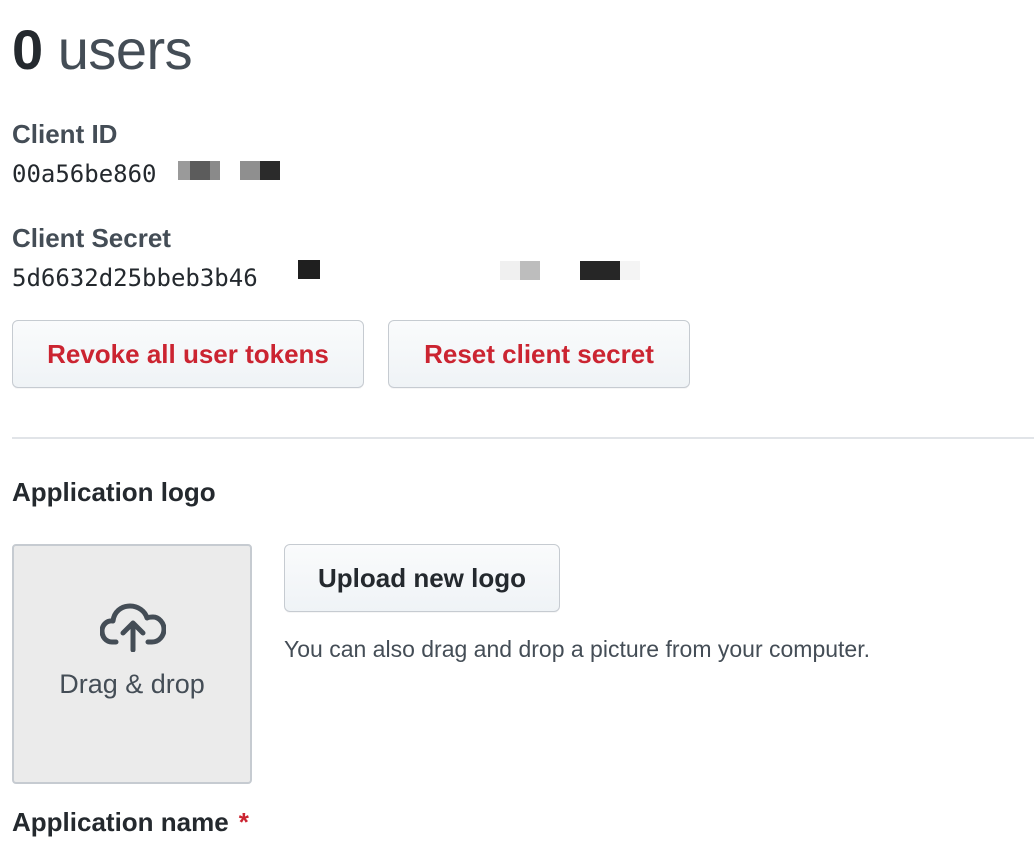 This screenshot has height=848, width=1034. What do you see at coordinates (84, 174) in the screenshot?
I see `client-id-value: 00a56be860` at bounding box center [84, 174].